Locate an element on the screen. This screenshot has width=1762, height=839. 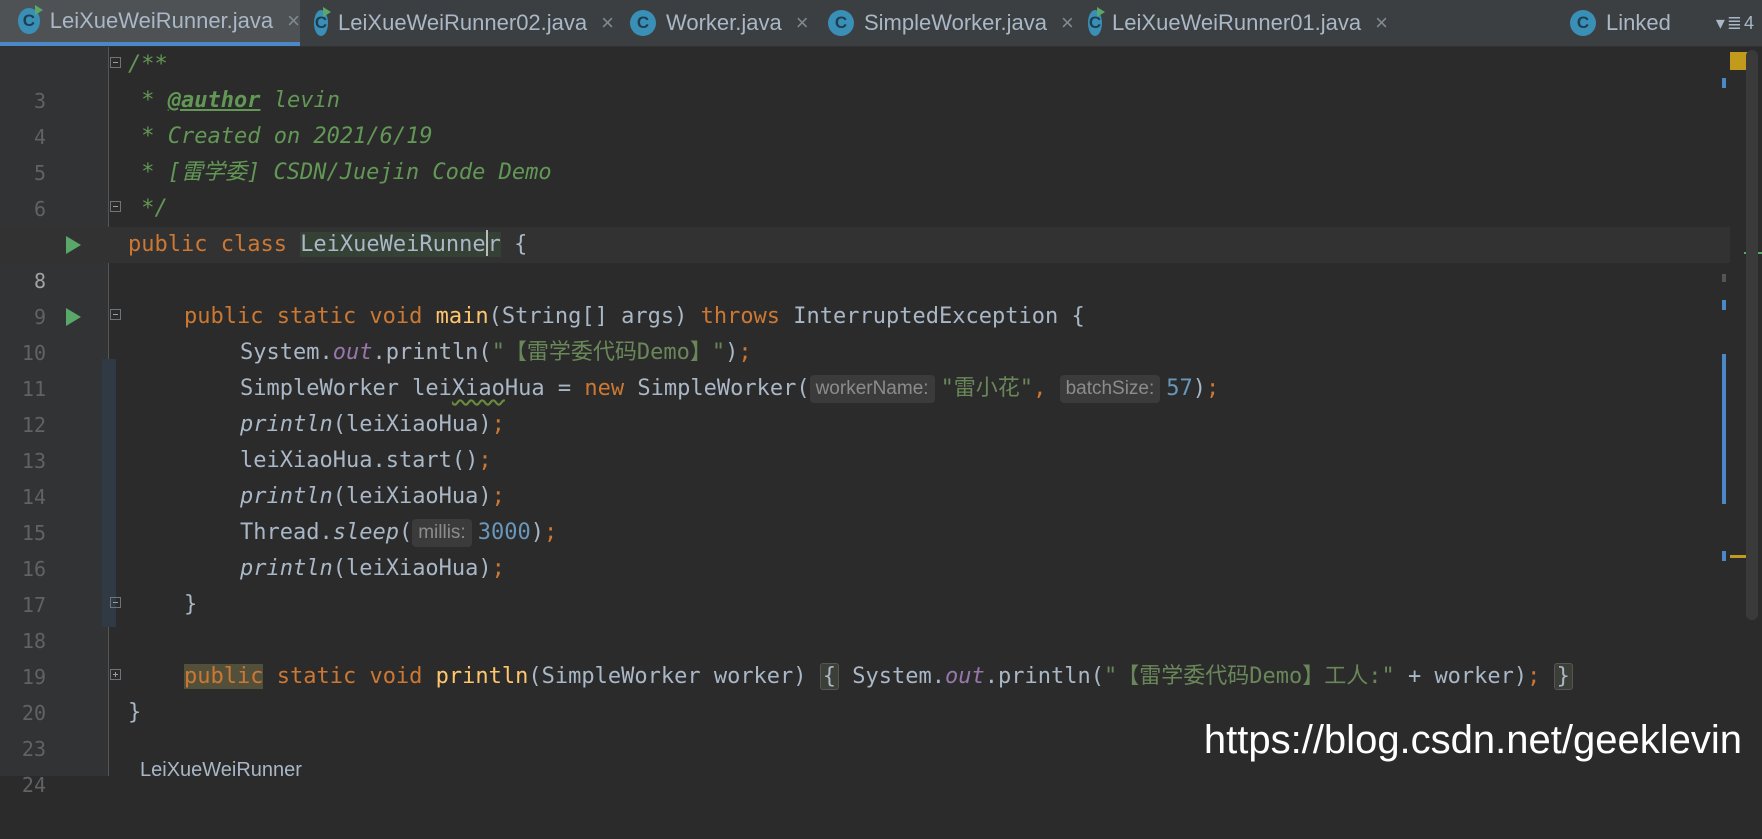
code-line: 14 leiXiaoHua.start(); is located at coordinates (865, 476).